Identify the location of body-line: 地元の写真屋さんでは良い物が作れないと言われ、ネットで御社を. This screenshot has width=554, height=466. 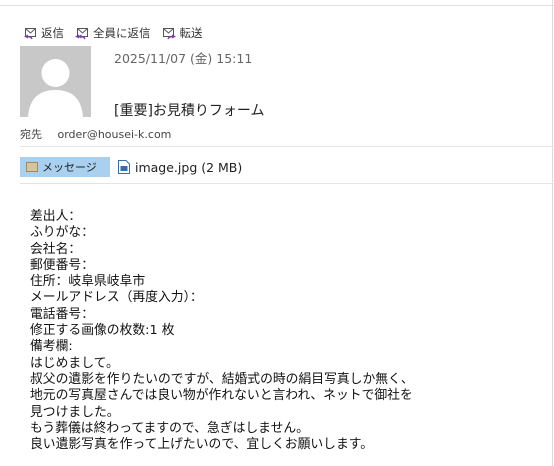
(221, 396).